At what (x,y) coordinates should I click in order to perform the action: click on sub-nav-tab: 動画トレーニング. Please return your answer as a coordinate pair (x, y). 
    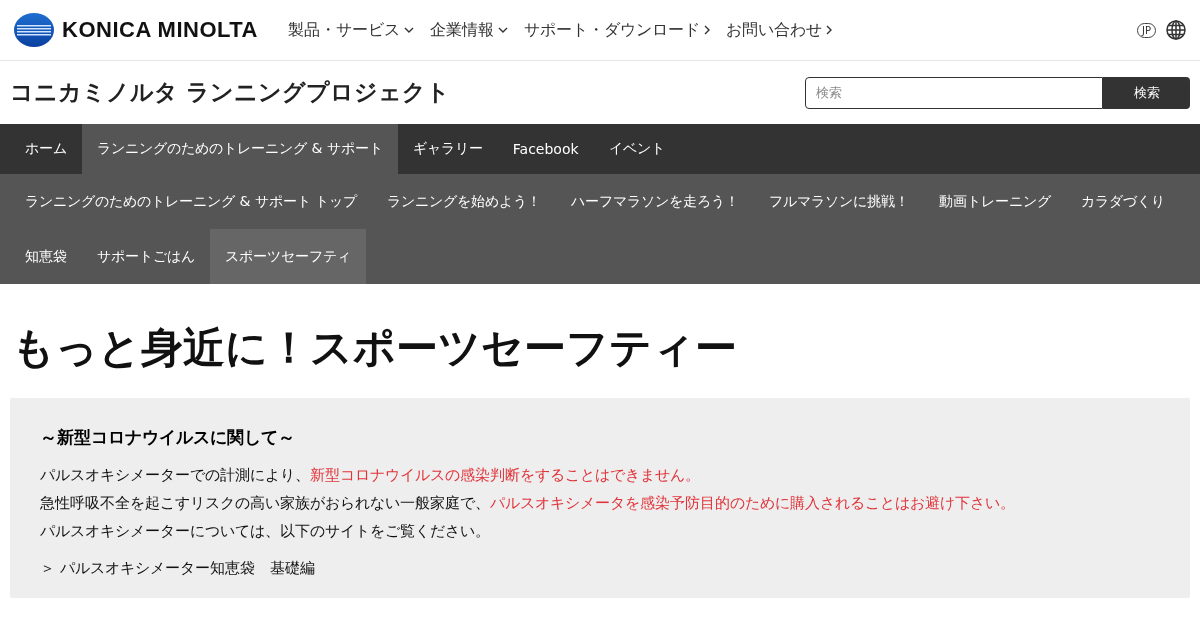
    Looking at the image, I should click on (995, 201).